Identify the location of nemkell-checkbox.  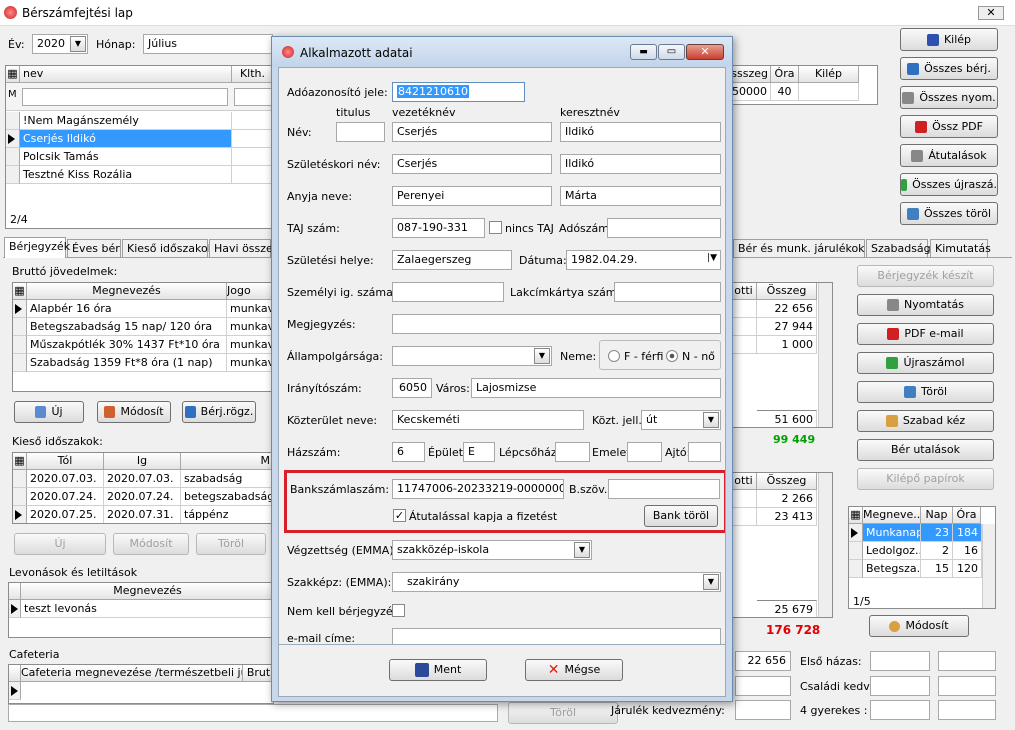
(398, 610).